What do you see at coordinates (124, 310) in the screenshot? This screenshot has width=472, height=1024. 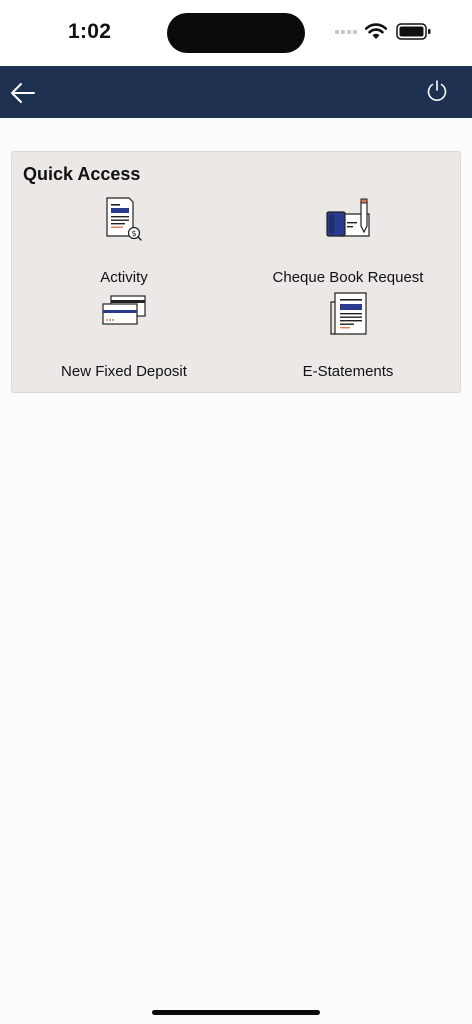 I see `fixed-deposit-icon` at bounding box center [124, 310].